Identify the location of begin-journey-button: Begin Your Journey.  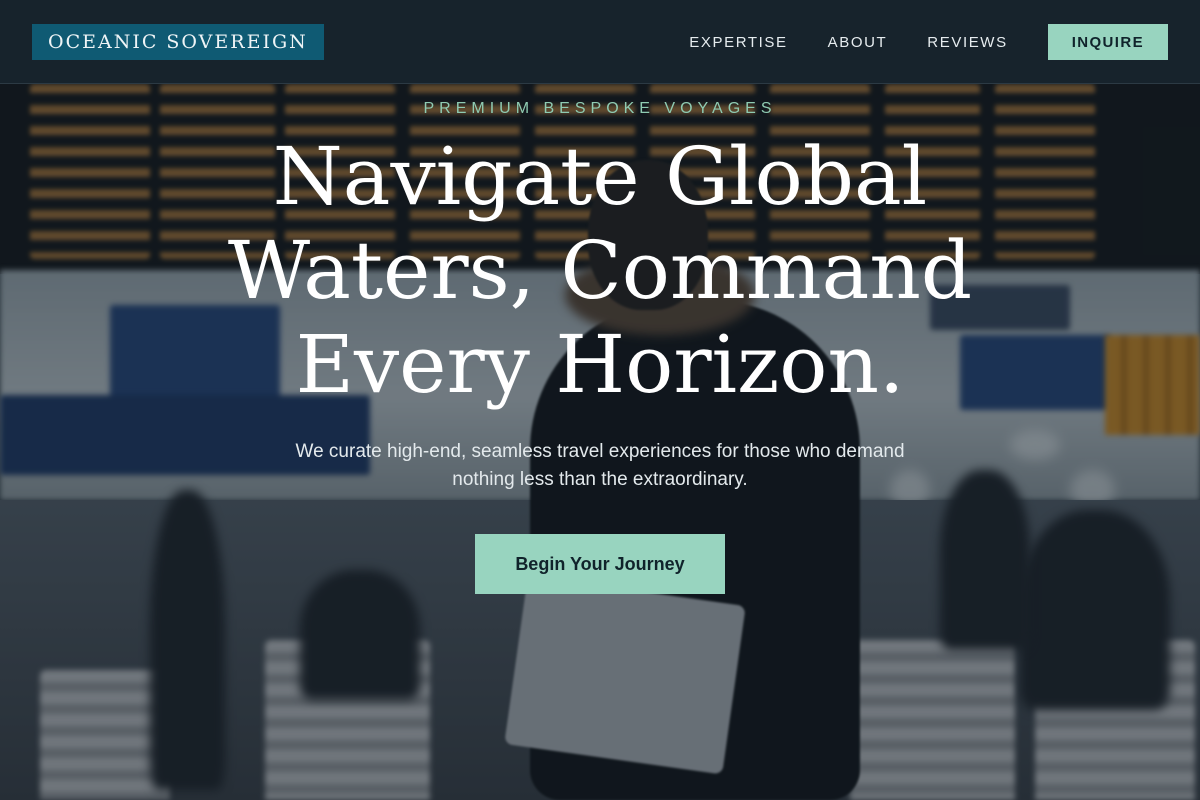
(600, 564).